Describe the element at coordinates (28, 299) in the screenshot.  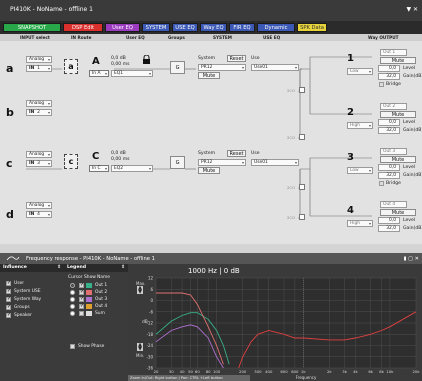
I see `influence-label: System Way` at that location.